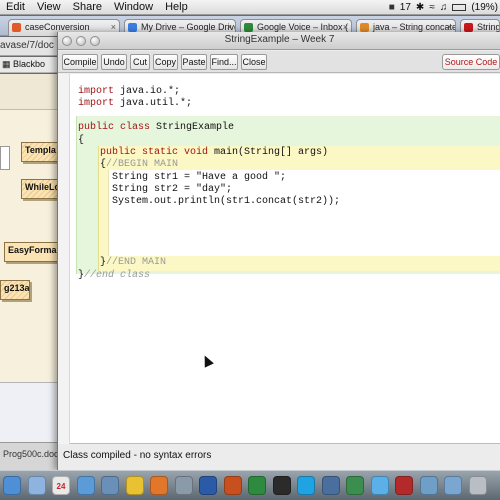 Image resolution: width=500 pixels, height=500 pixels. I want to click on battery-icon, so click(459, 7).